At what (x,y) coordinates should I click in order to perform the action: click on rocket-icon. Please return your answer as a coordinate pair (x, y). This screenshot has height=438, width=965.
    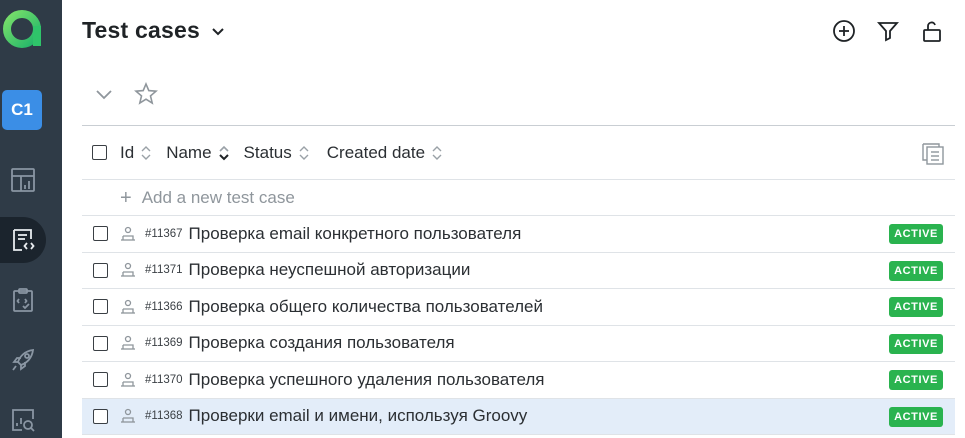
    Looking at the image, I should click on (23, 359).